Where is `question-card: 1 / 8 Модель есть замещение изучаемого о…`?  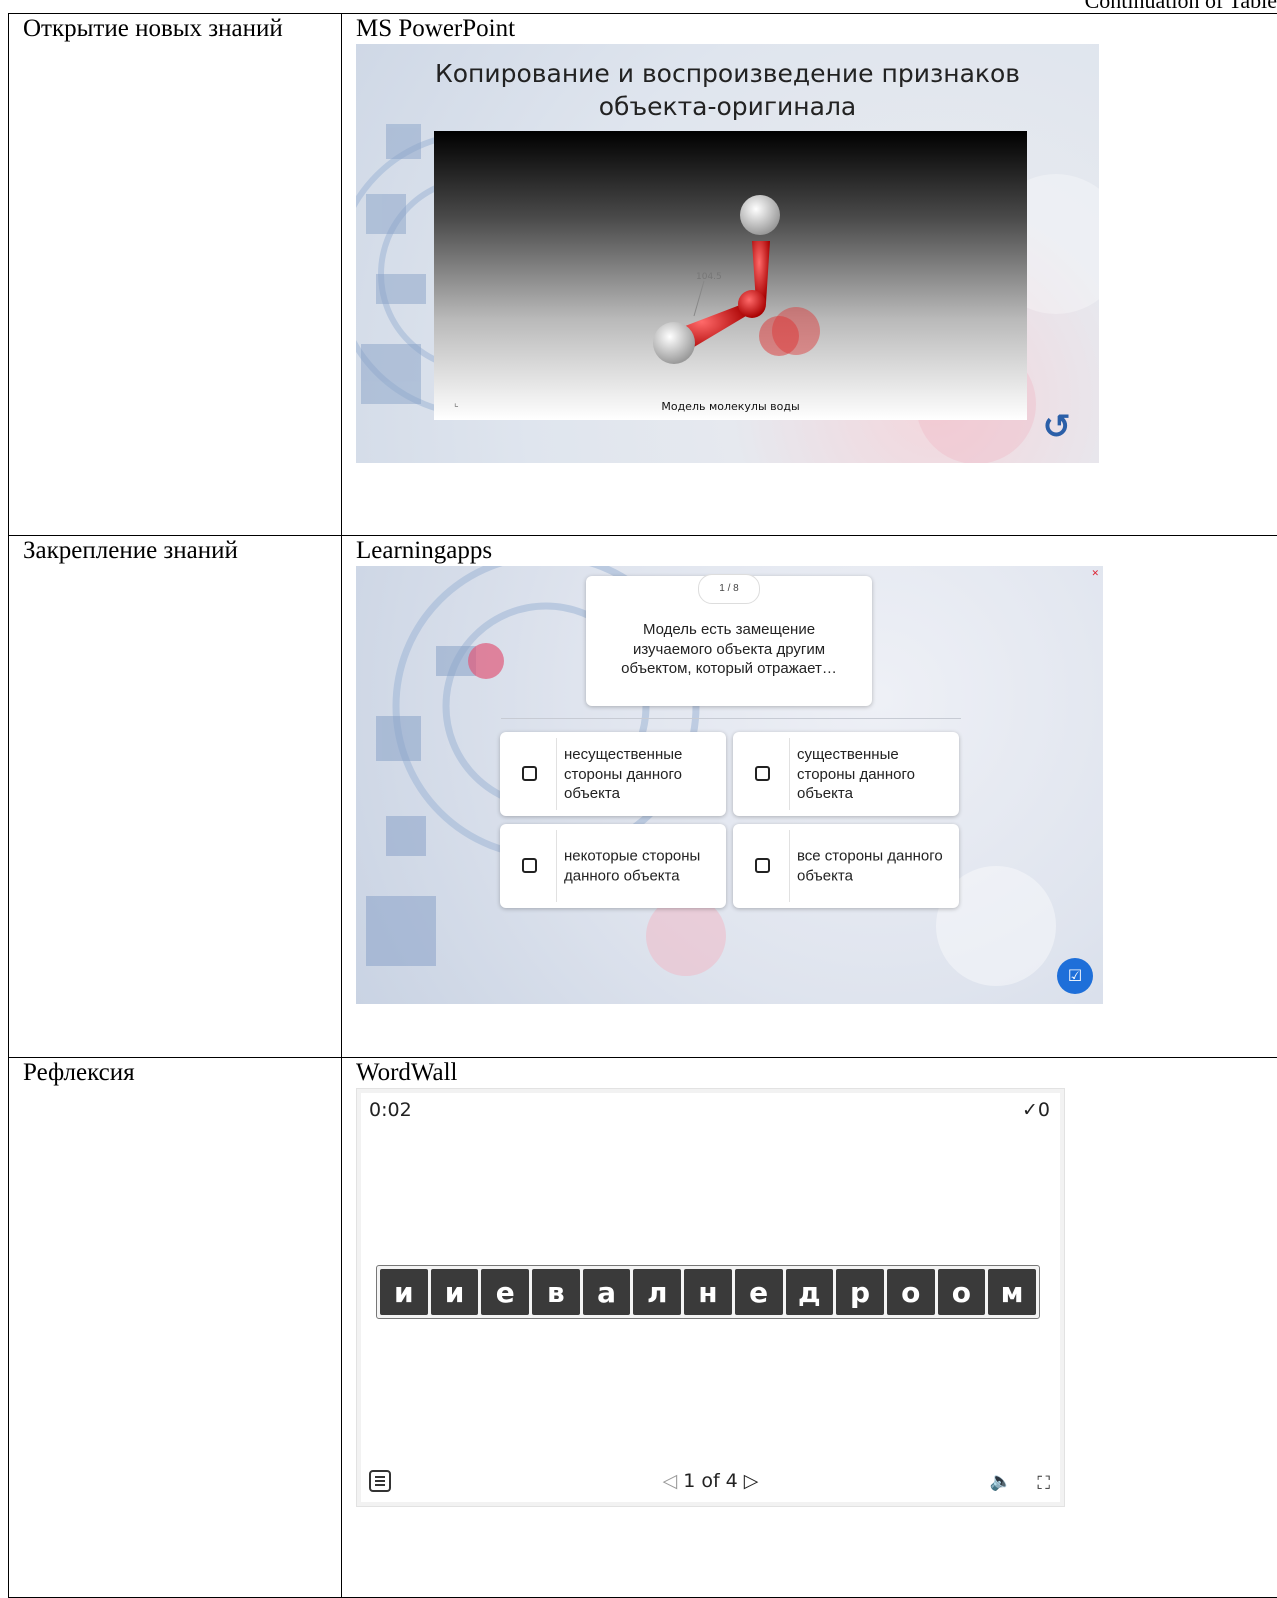 question-card: 1 / 8 Модель есть замещение изучаемого о… is located at coordinates (729, 641).